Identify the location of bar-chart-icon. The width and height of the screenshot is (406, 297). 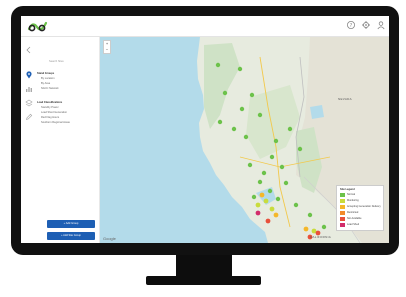
(29, 89).